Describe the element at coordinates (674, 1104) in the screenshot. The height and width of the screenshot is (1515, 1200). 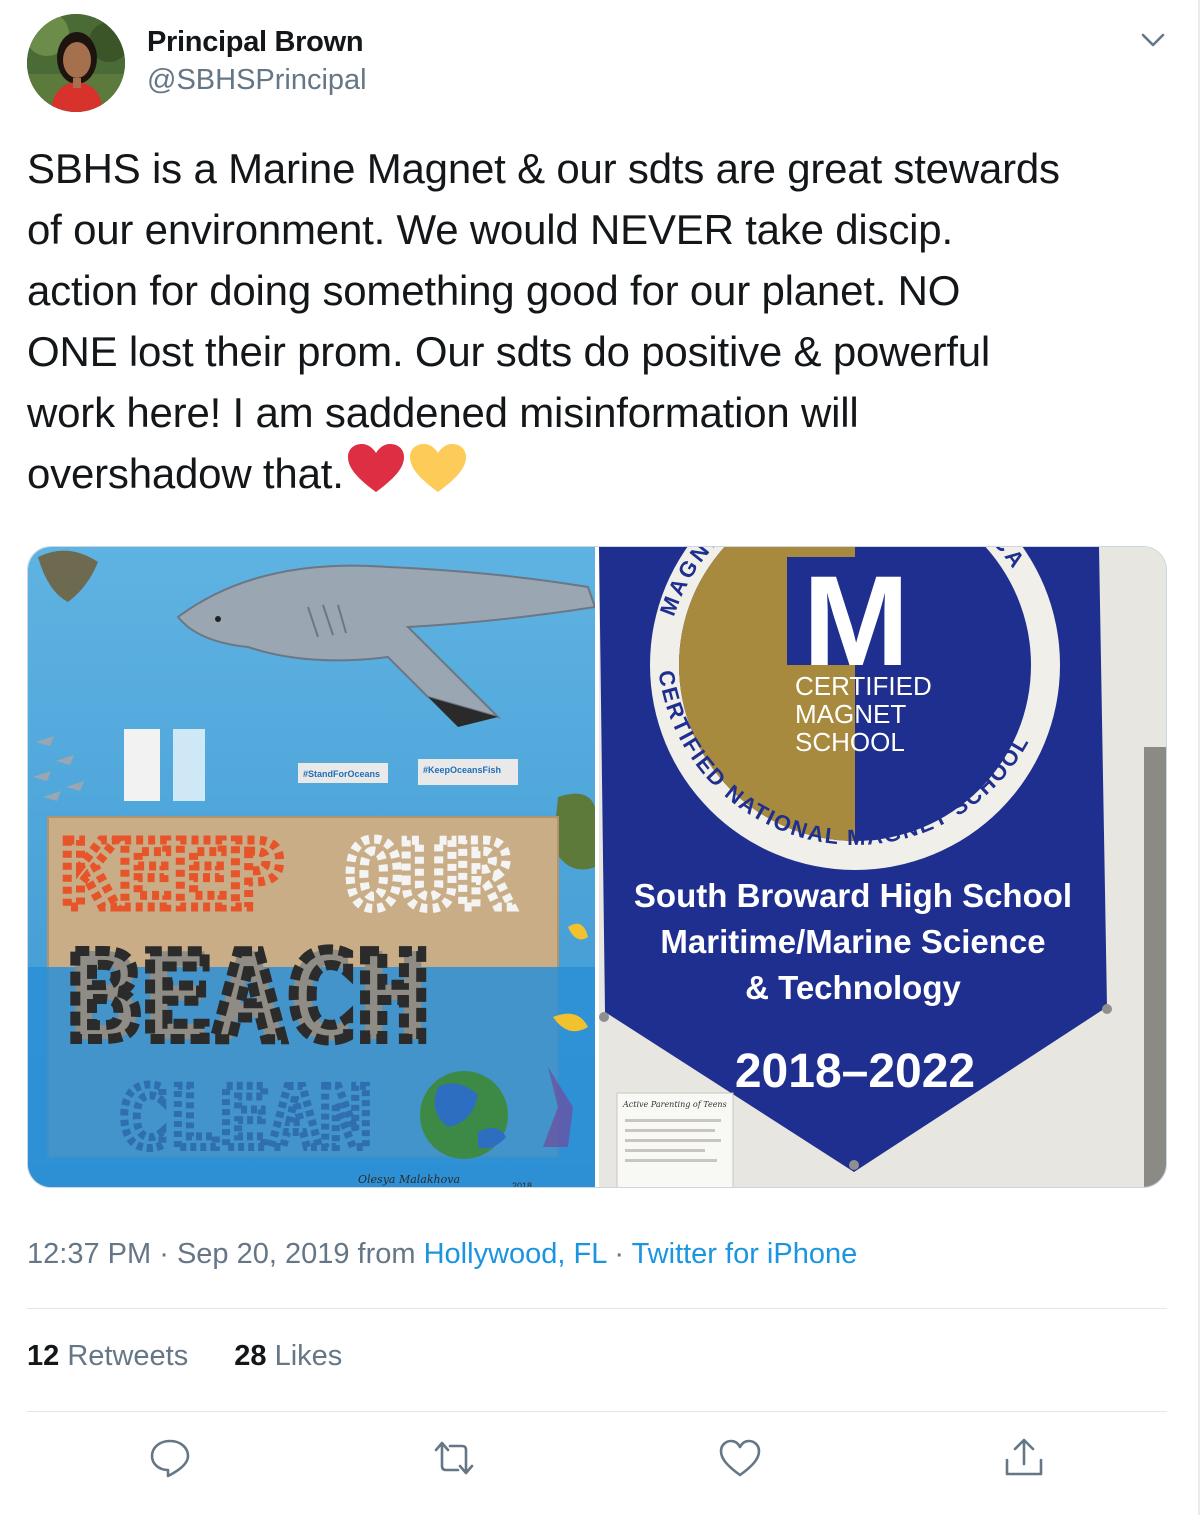
I see `paper-title: Active Parenting of Teens` at that location.